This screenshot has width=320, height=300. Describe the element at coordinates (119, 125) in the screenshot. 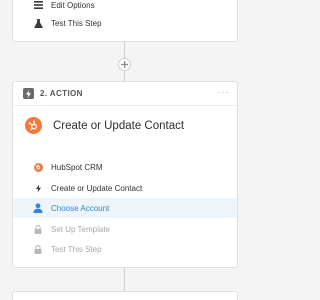

I see `action-title: Create or Update Contact` at that location.